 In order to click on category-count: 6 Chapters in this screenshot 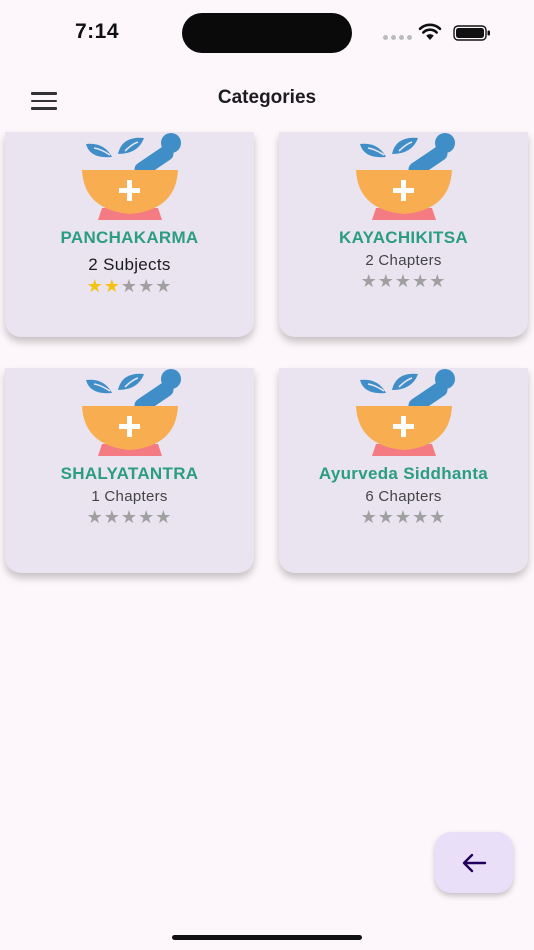, I will do `click(403, 496)`.